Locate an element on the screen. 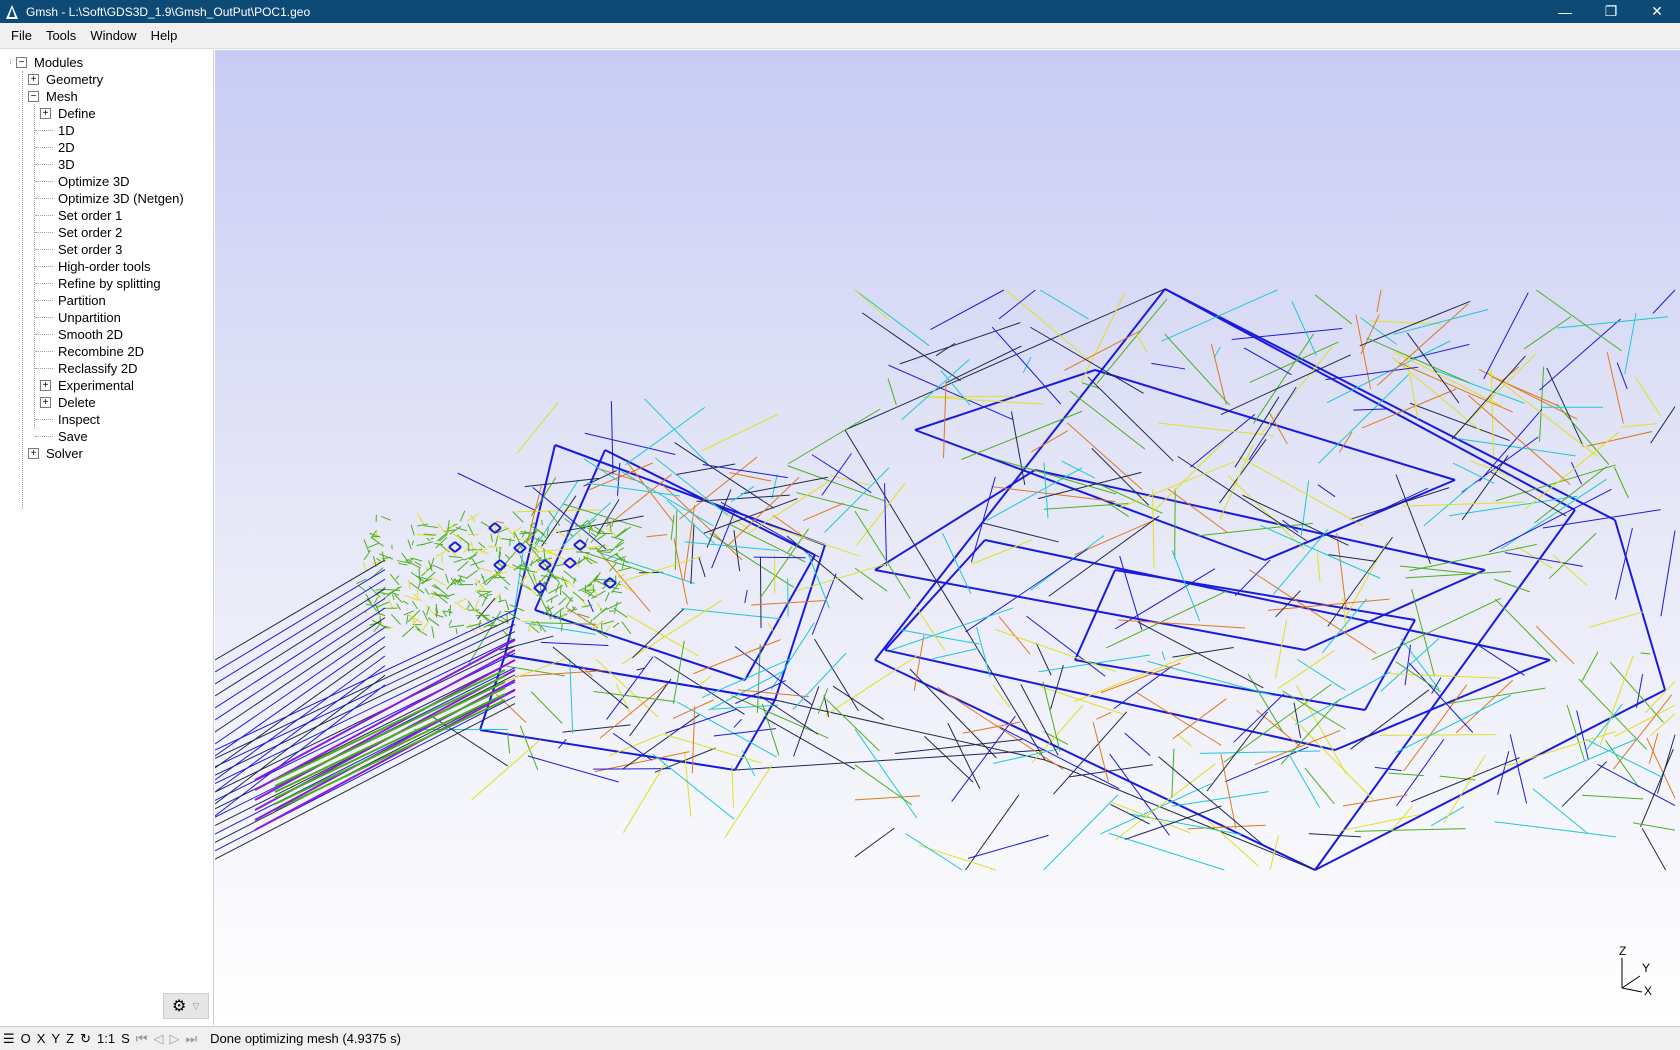  options-gear-button: ⚙ ▽ is located at coordinates (186, 1006).